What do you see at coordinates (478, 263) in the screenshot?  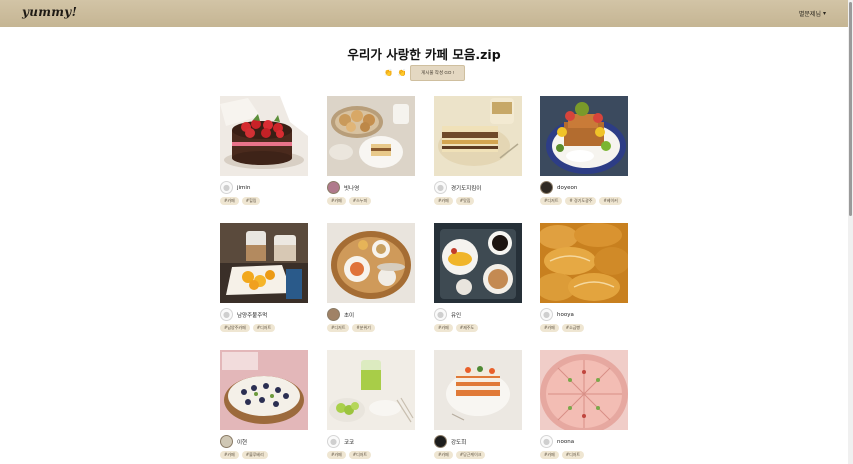 I see `omelette-coffee-photo` at bounding box center [478, 263].